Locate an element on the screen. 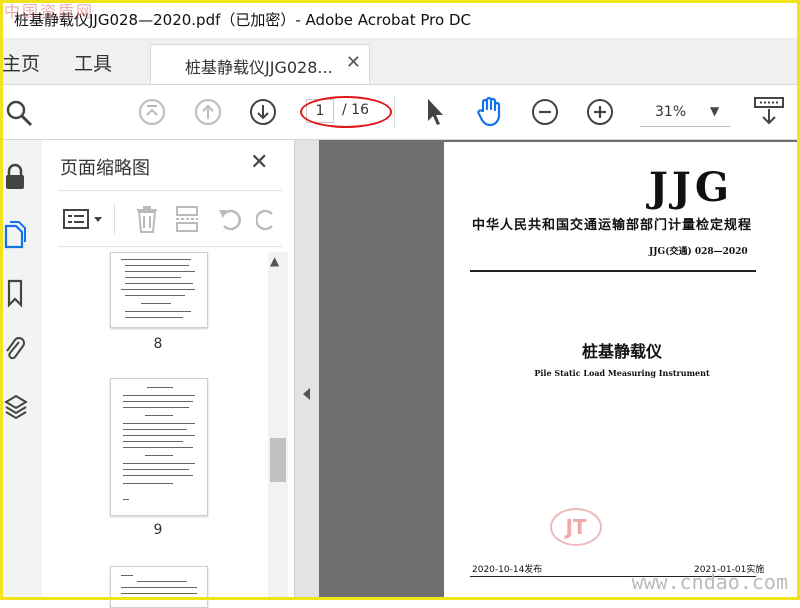 This screenshot has height=608, width=800. panel-collapse-gutter is located at coordinates (307, 370).